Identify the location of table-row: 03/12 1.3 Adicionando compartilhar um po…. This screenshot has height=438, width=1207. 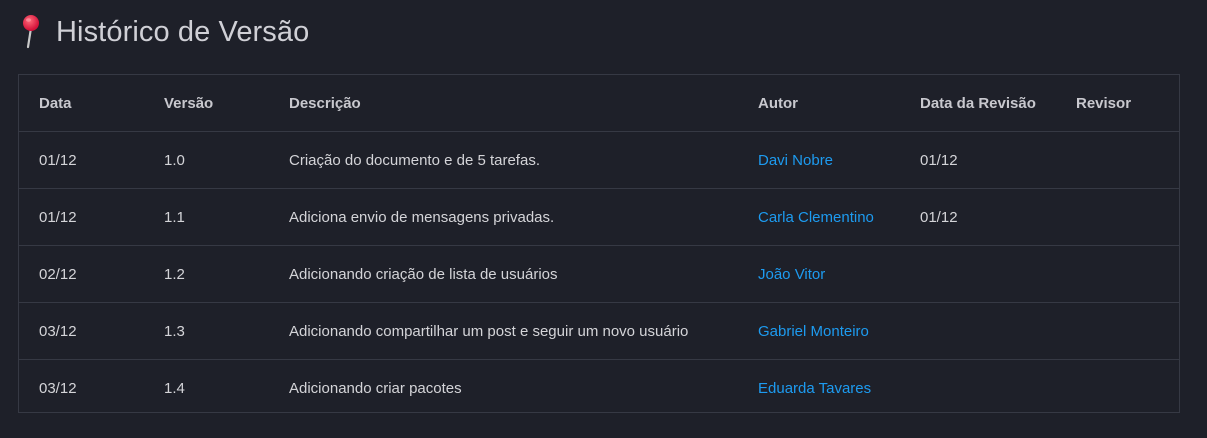
(599, 331).